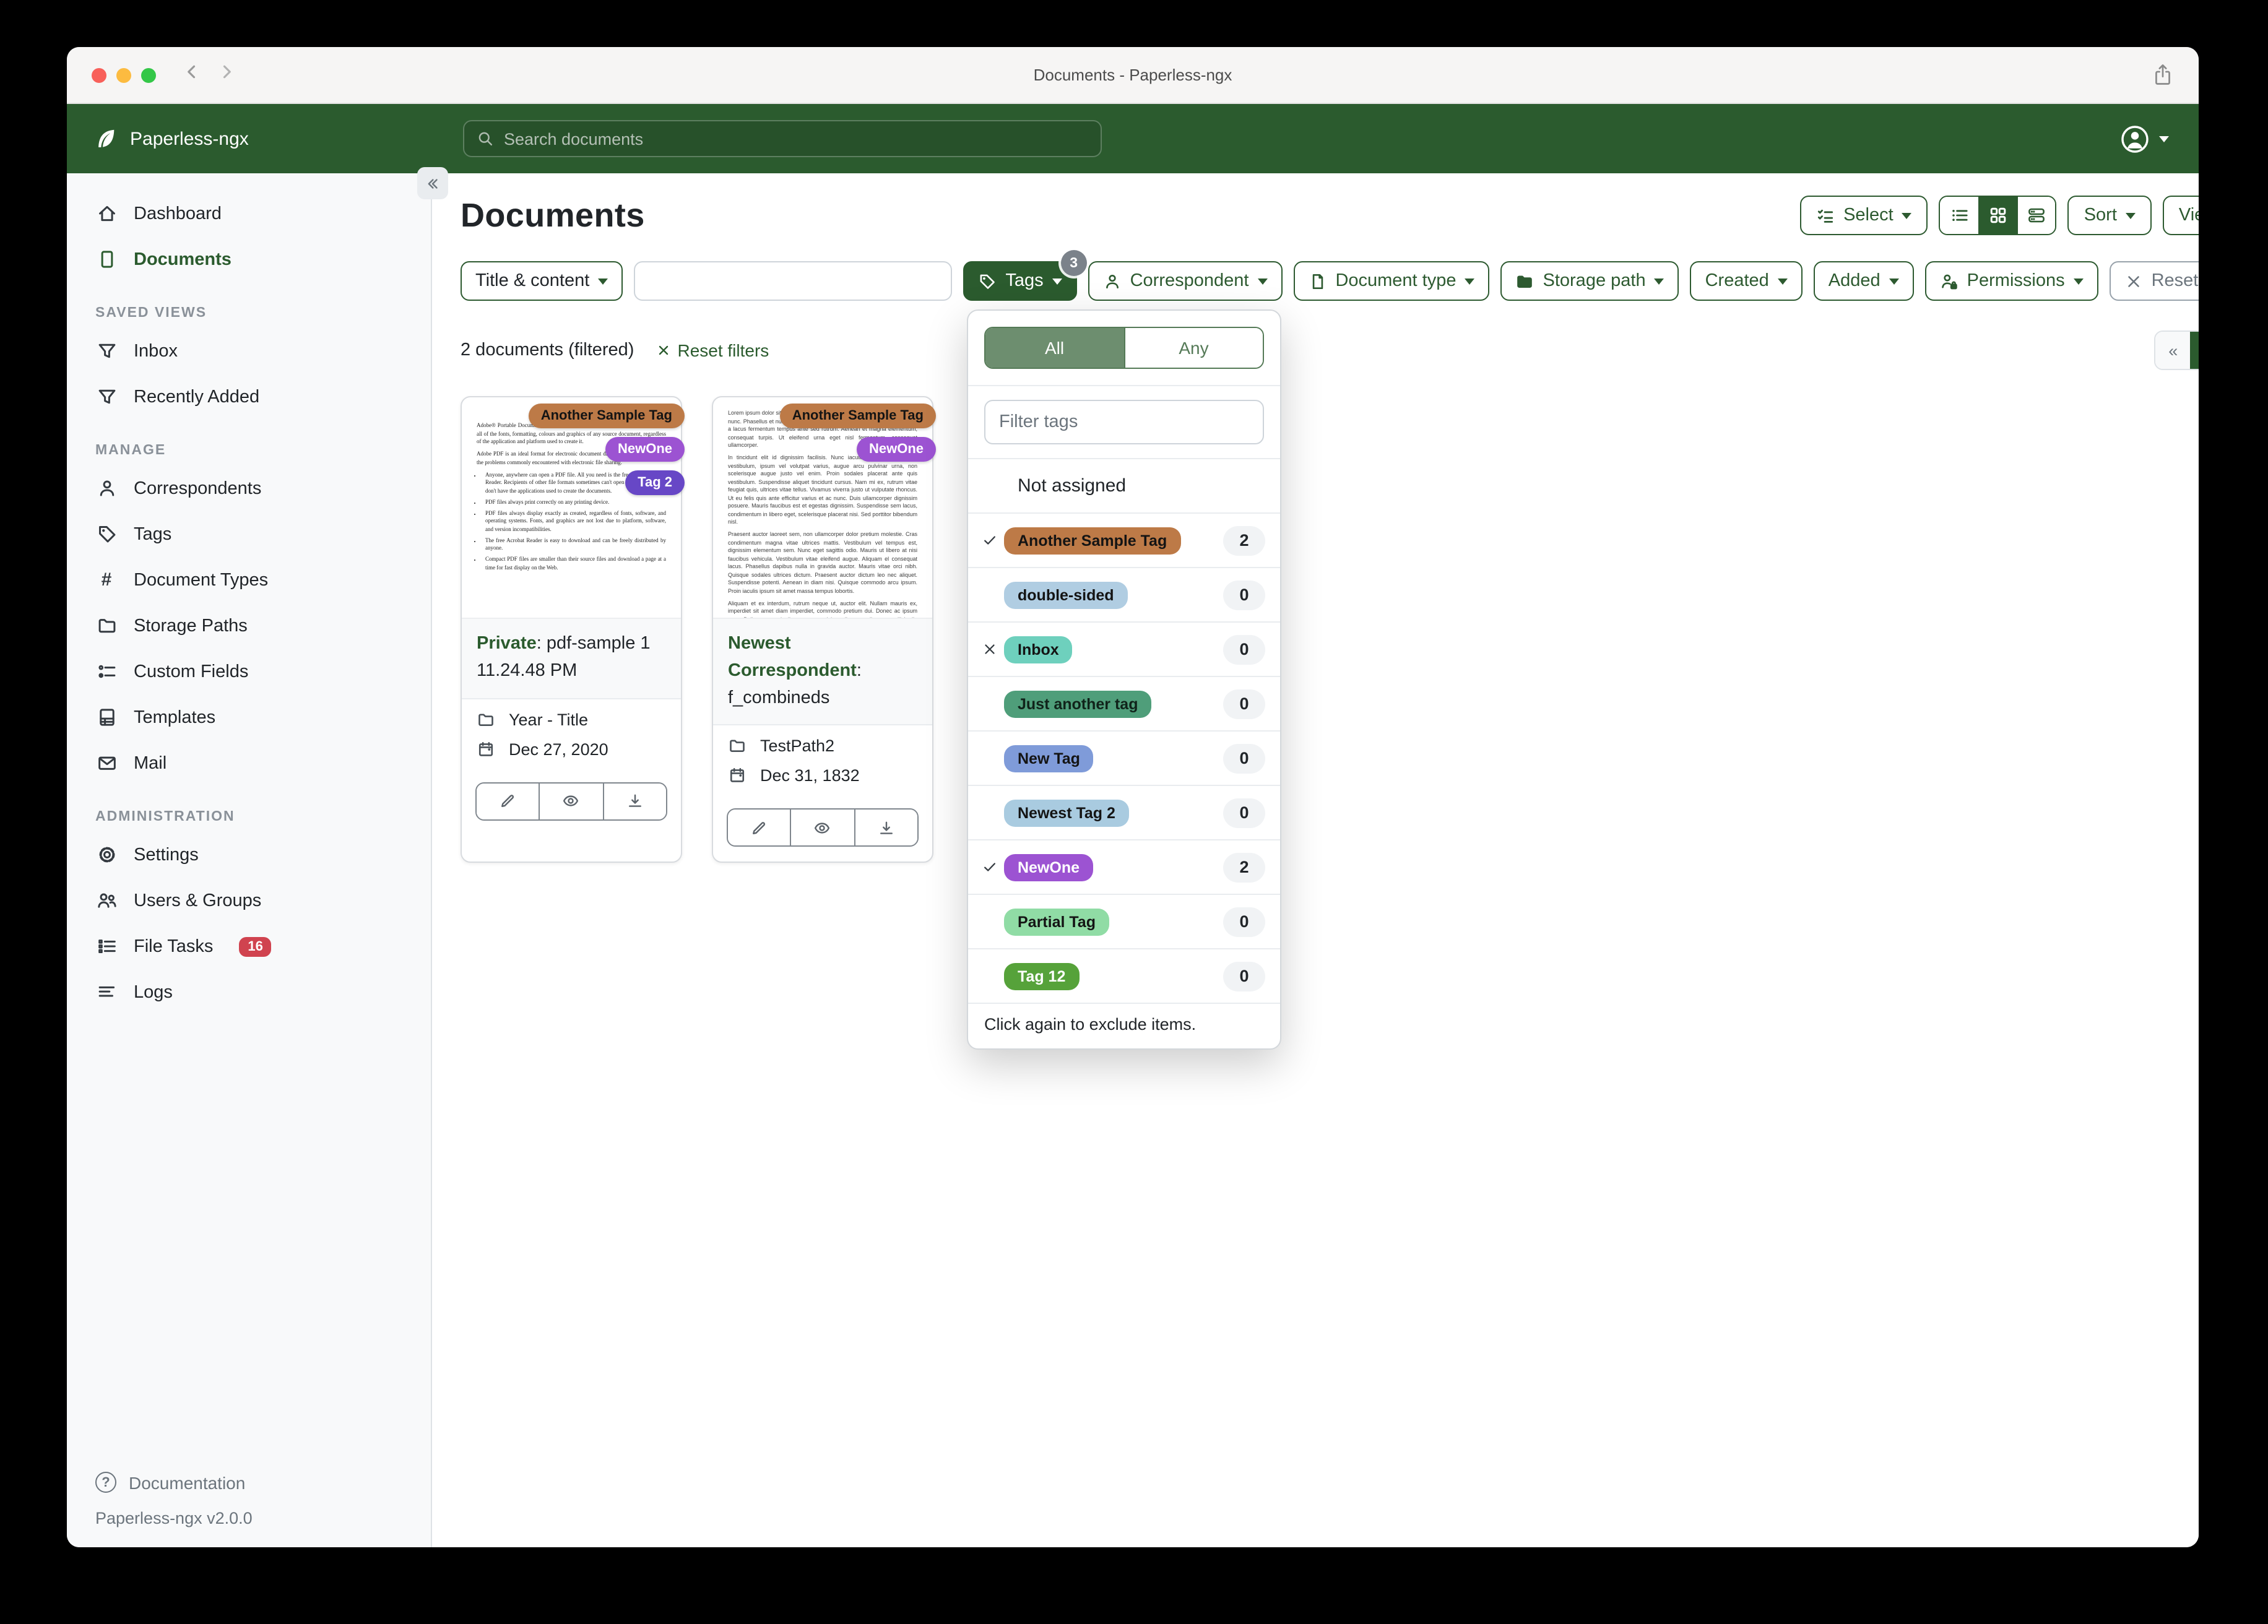  What do you see at coordinates (542, 281) in the screenshot?
I see `filter-field-selector: Title & content` at bounding box center [542, 281].